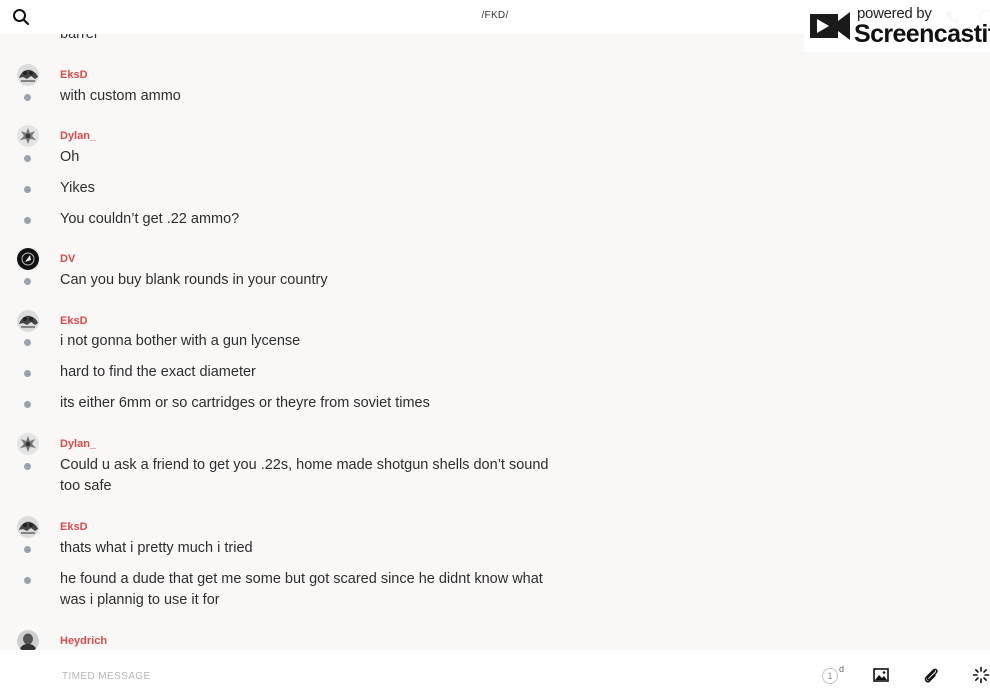  Describe the element at coordinates (158, 372) in the screenshot. I see `message-text: hard to find the exact diameter` at that location.